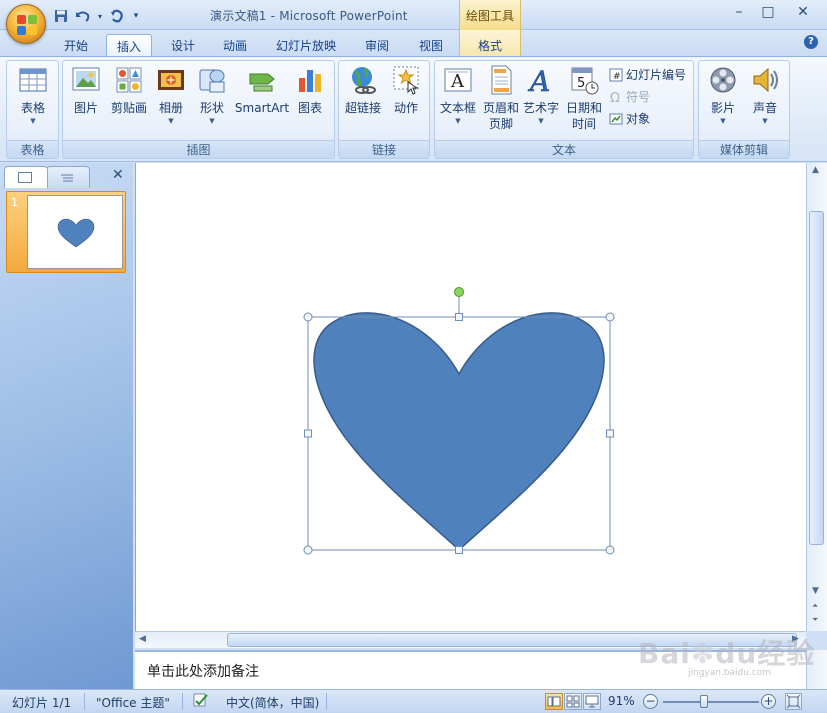 This screenshot has height=713, width=827. I want to click on undo-icon, so click(83, 16).